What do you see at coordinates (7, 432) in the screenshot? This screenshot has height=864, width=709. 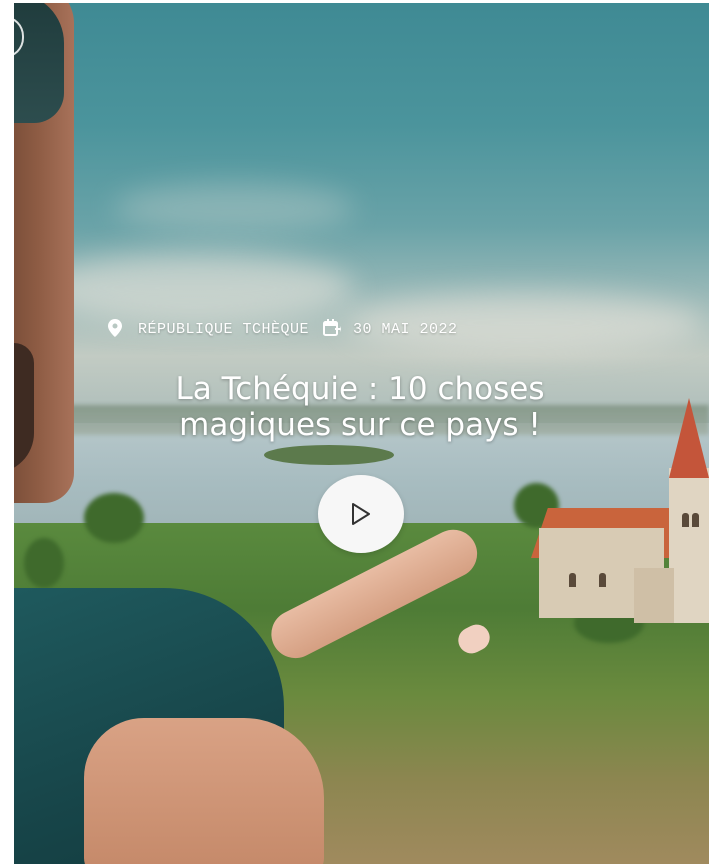 I see `left-edge` at bounding box center [7, 432].